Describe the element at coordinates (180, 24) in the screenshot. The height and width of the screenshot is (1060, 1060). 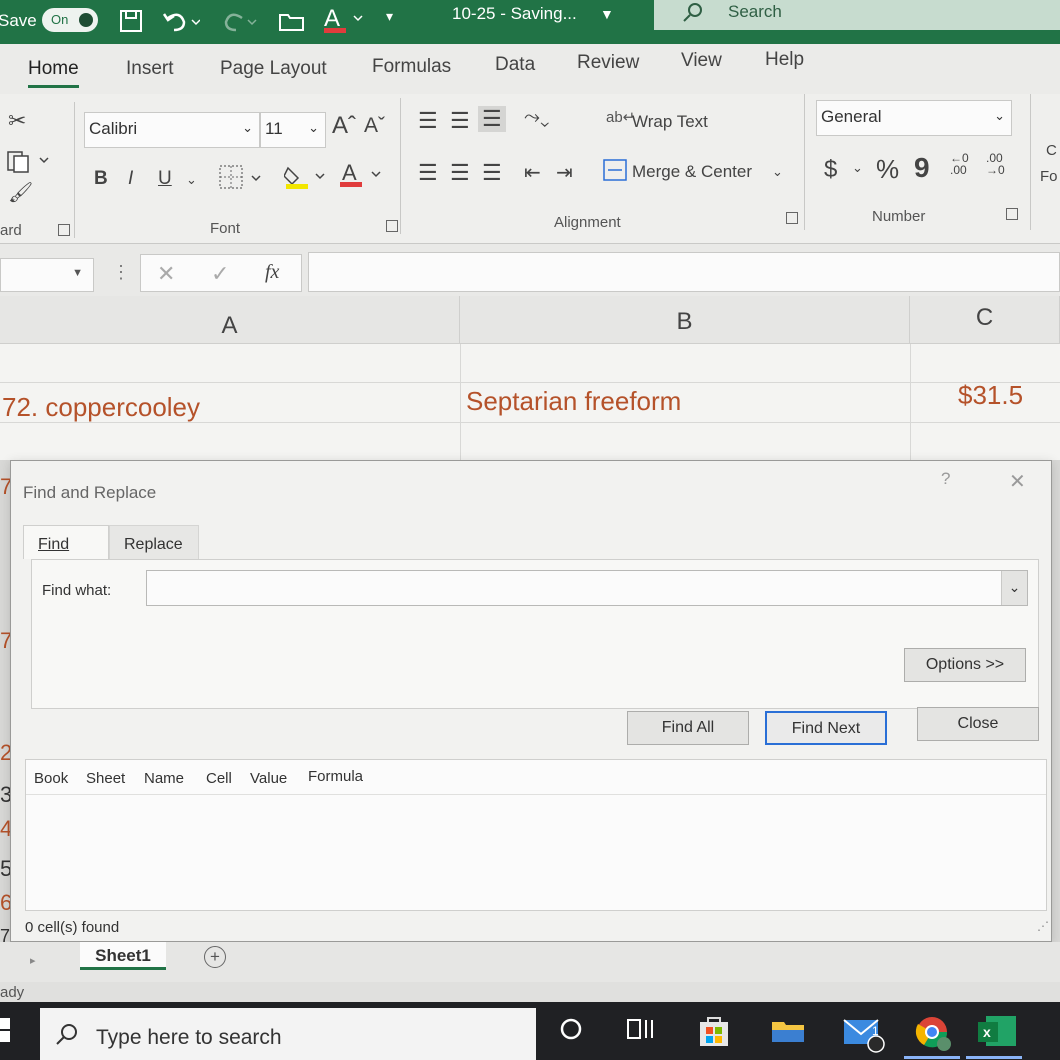
I see `undo-icon` at that location.